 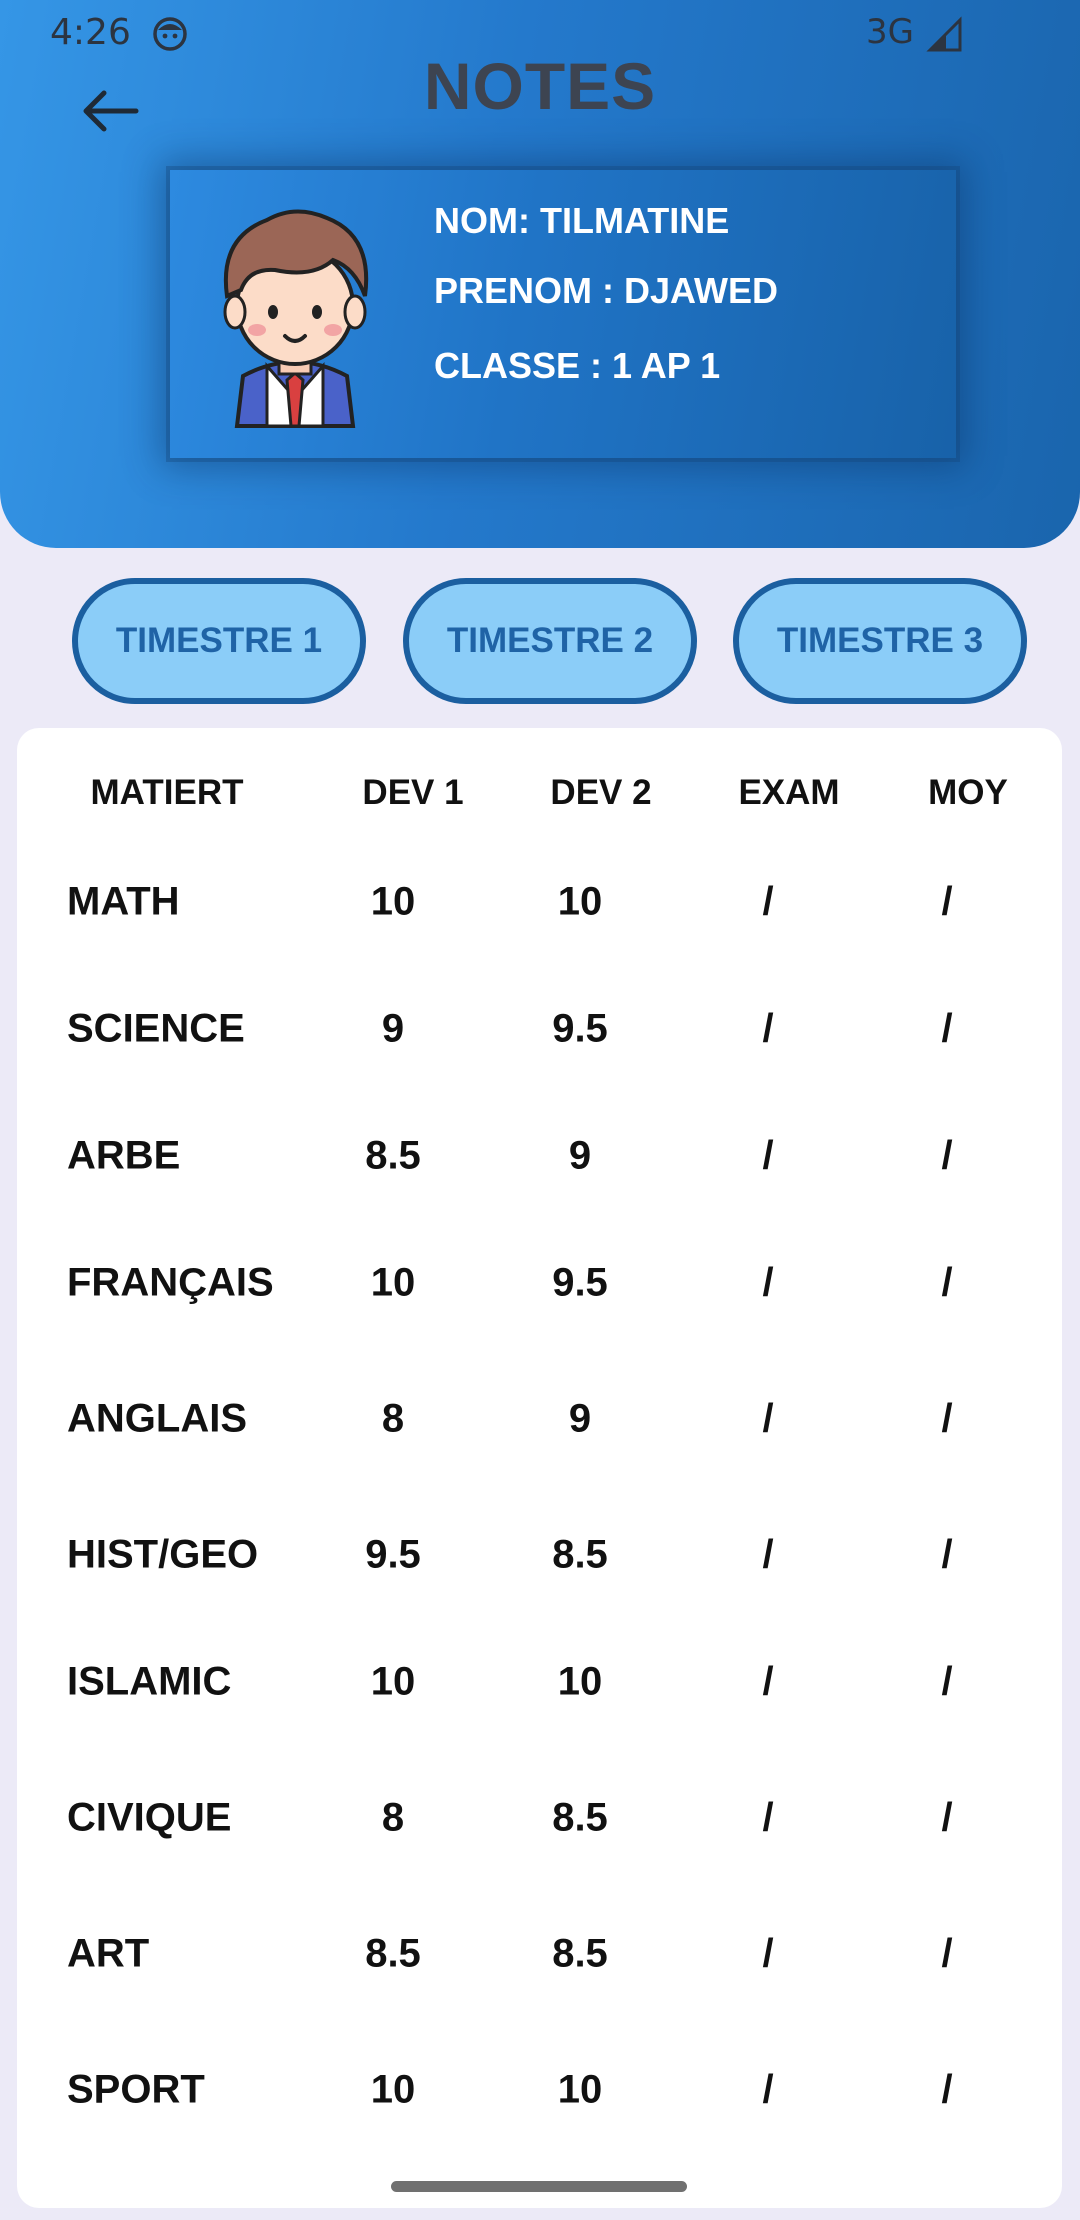 I want to click on tab-trimester-3: TIMESTRE 3, so click(x=880, y=641).